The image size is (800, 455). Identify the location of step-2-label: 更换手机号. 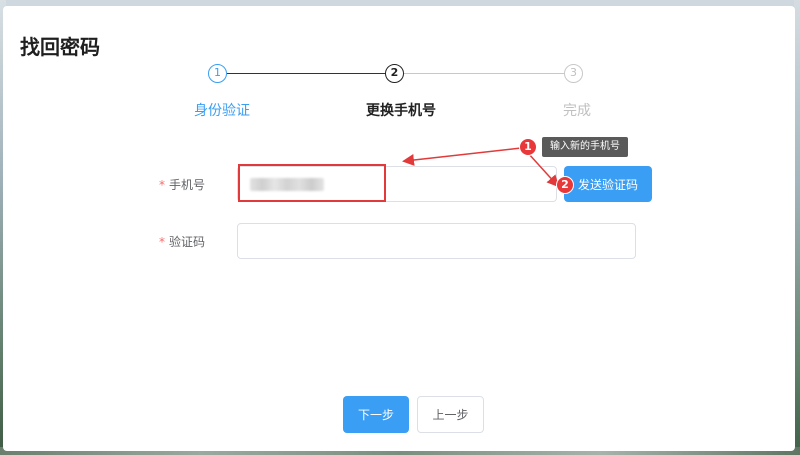
(401, 111).